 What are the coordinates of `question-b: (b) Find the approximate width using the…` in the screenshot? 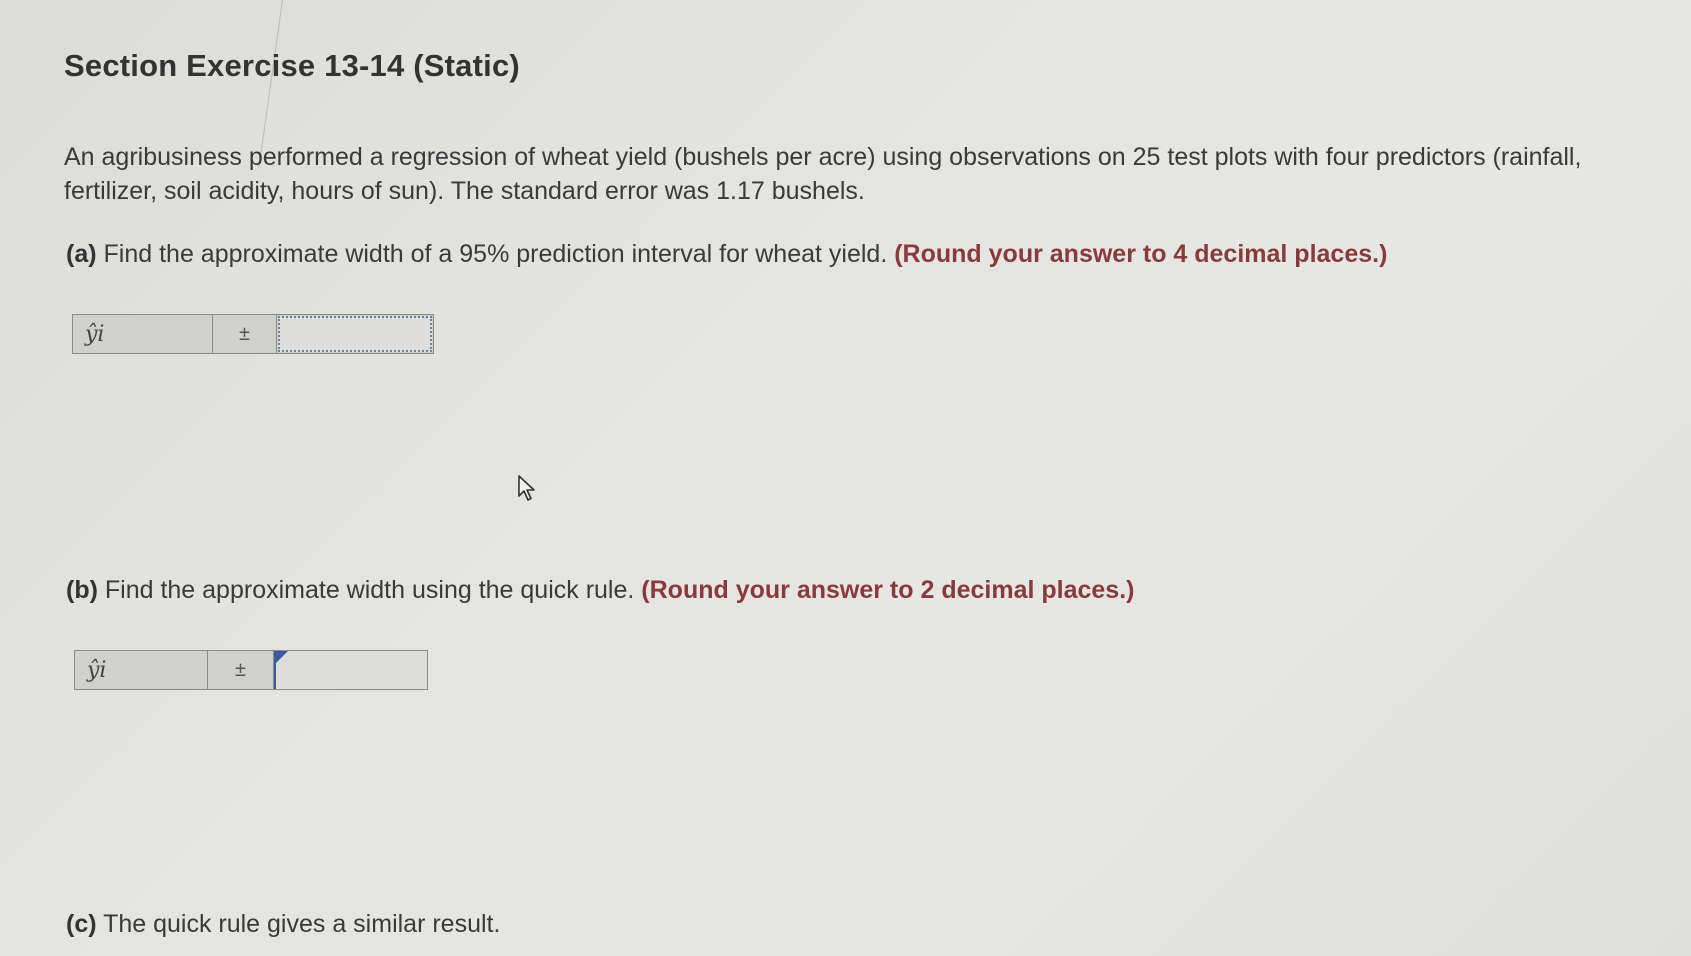 It's located at (600, 590).